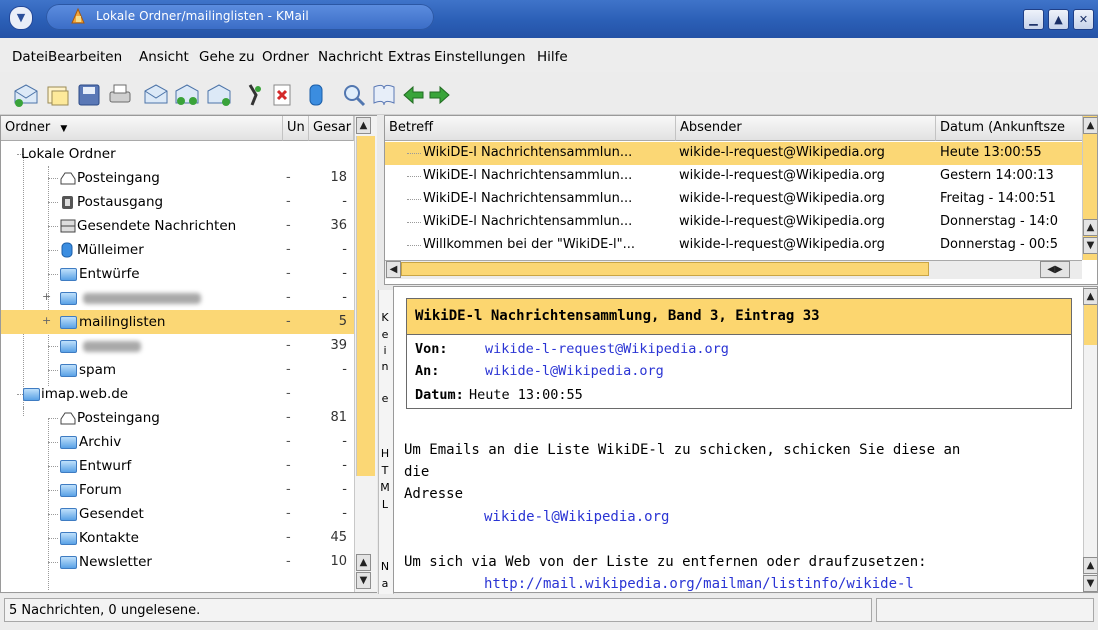  Describe the element at coordinates (1083, 19) in the screenshot. I see `close-button: ✕` at that location.